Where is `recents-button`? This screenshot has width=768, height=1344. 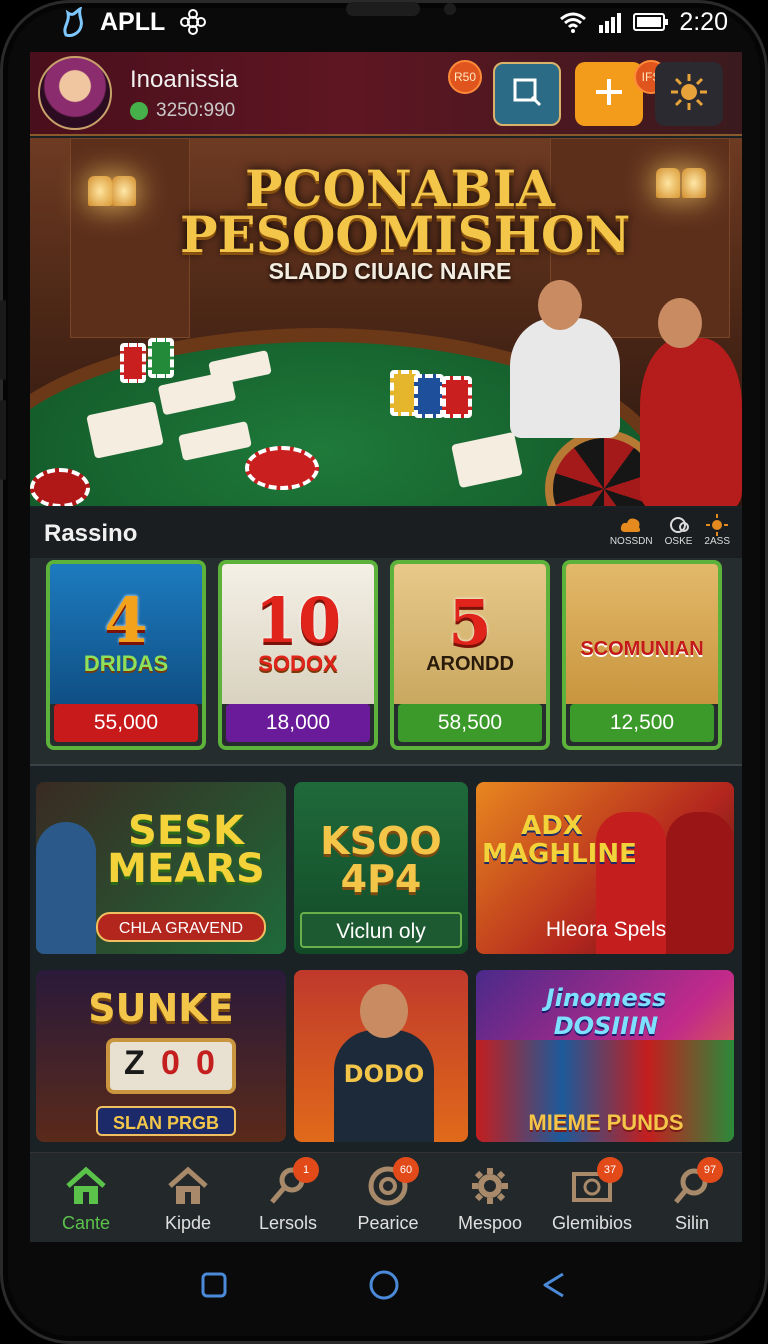 recents-button is located at coordinates (214, 1285).